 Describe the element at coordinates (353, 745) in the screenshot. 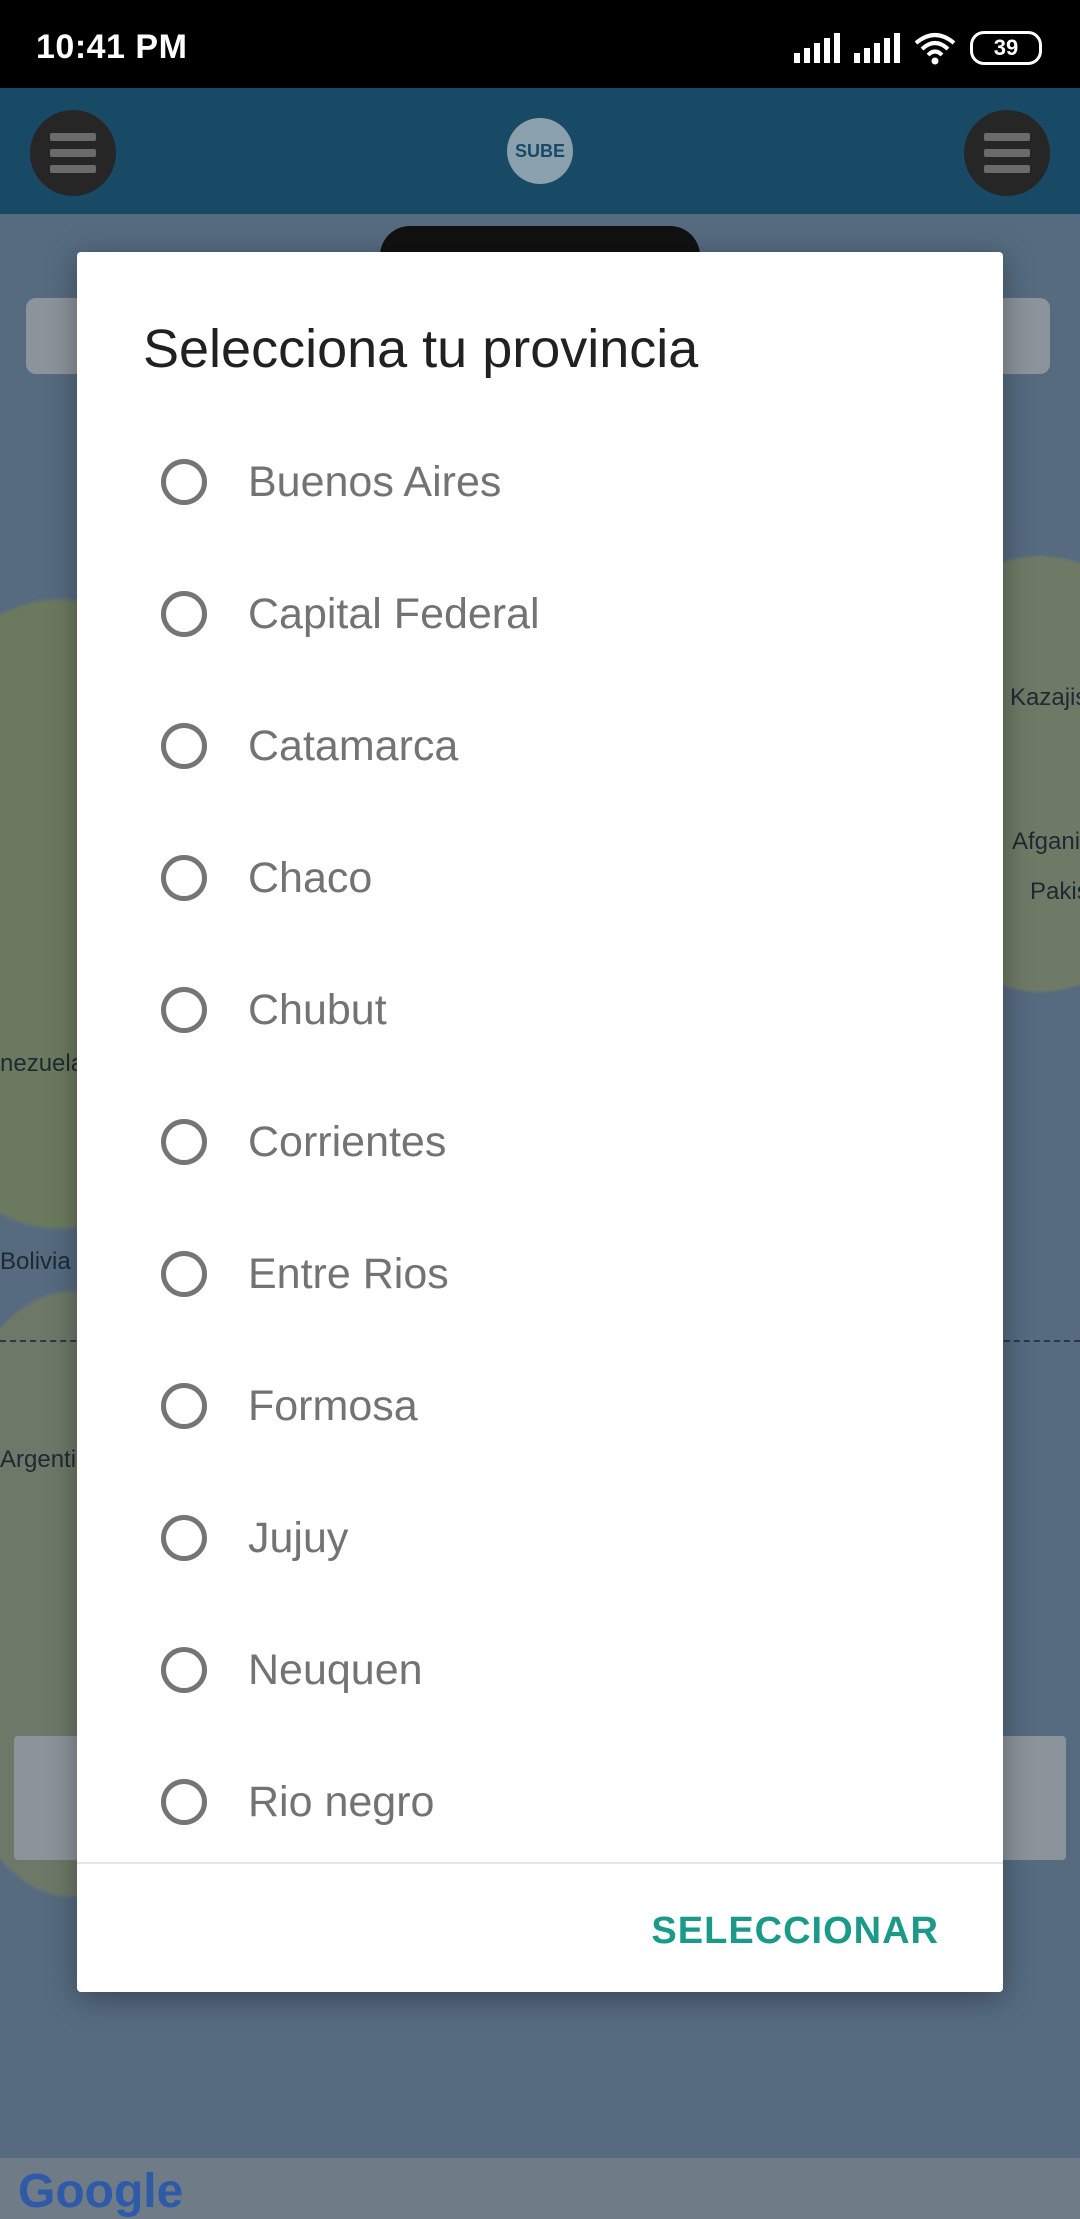

I see `province-label: Catamarca` at that location.